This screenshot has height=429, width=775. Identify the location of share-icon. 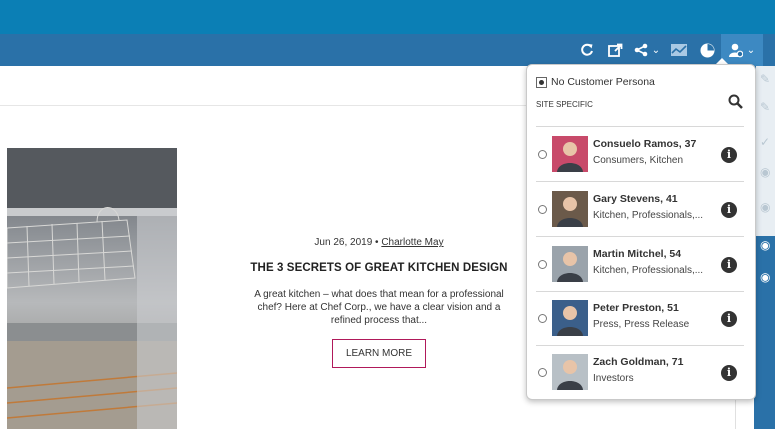
(641, 50).